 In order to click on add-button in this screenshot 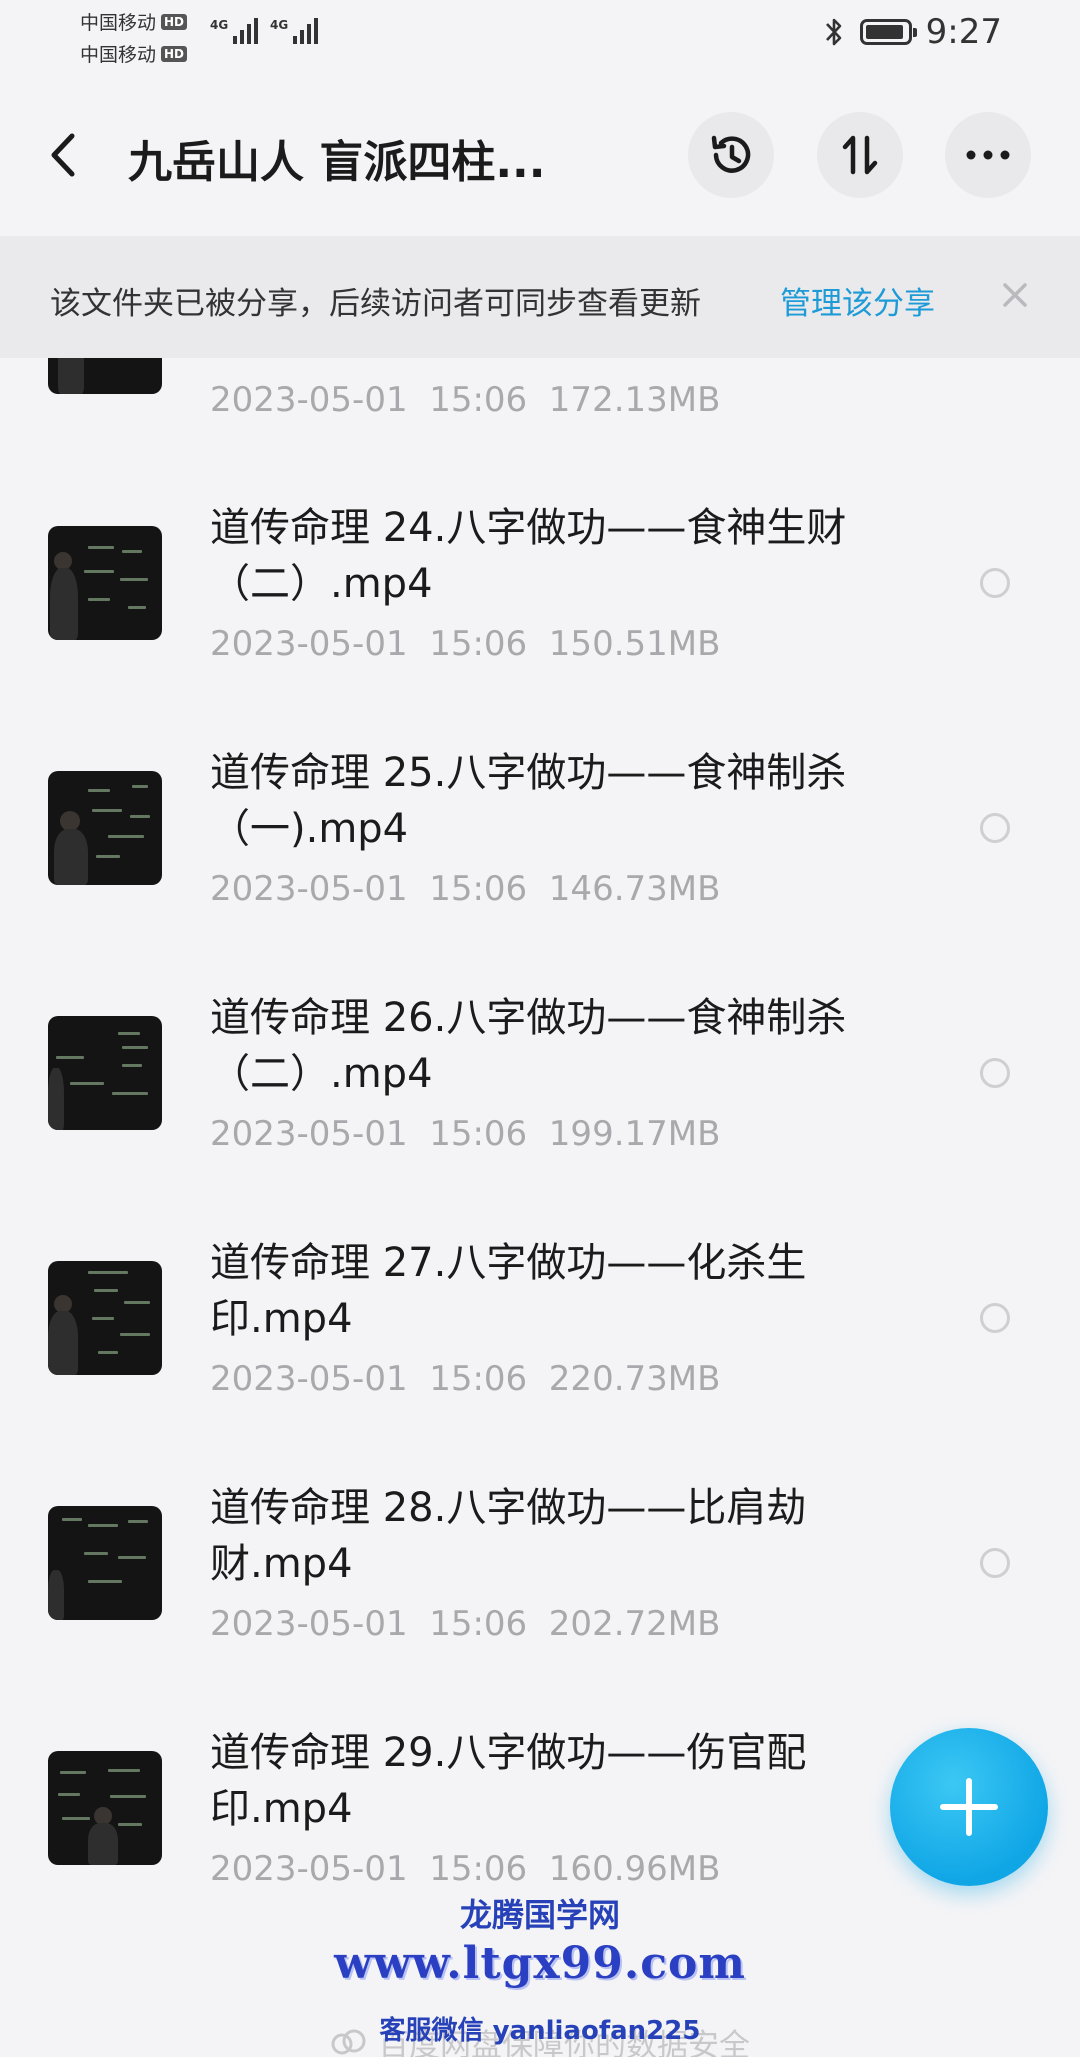, I will do `click(969, 1807)`.